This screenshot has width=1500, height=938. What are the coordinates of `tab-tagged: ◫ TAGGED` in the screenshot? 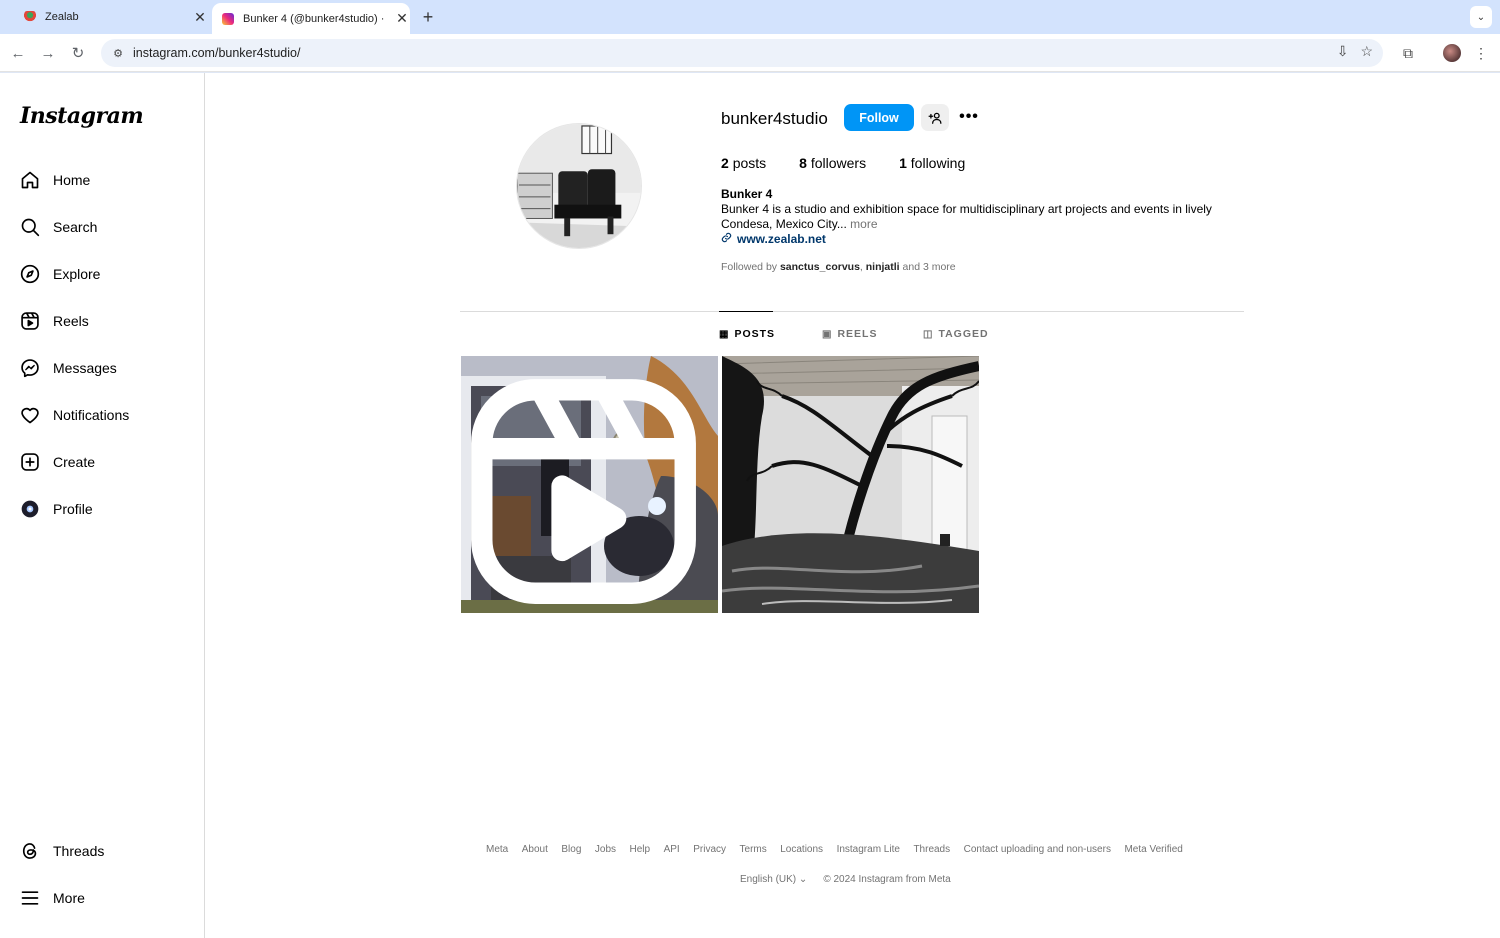 It's located at (956, 334).